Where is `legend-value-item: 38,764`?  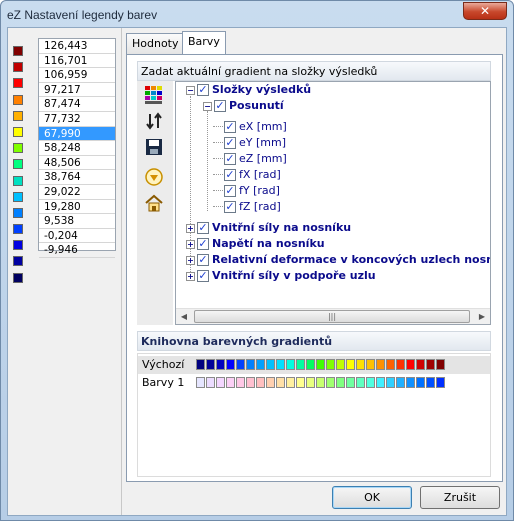
legend-value-item: 38,764 is located at coordinates (77, 177).